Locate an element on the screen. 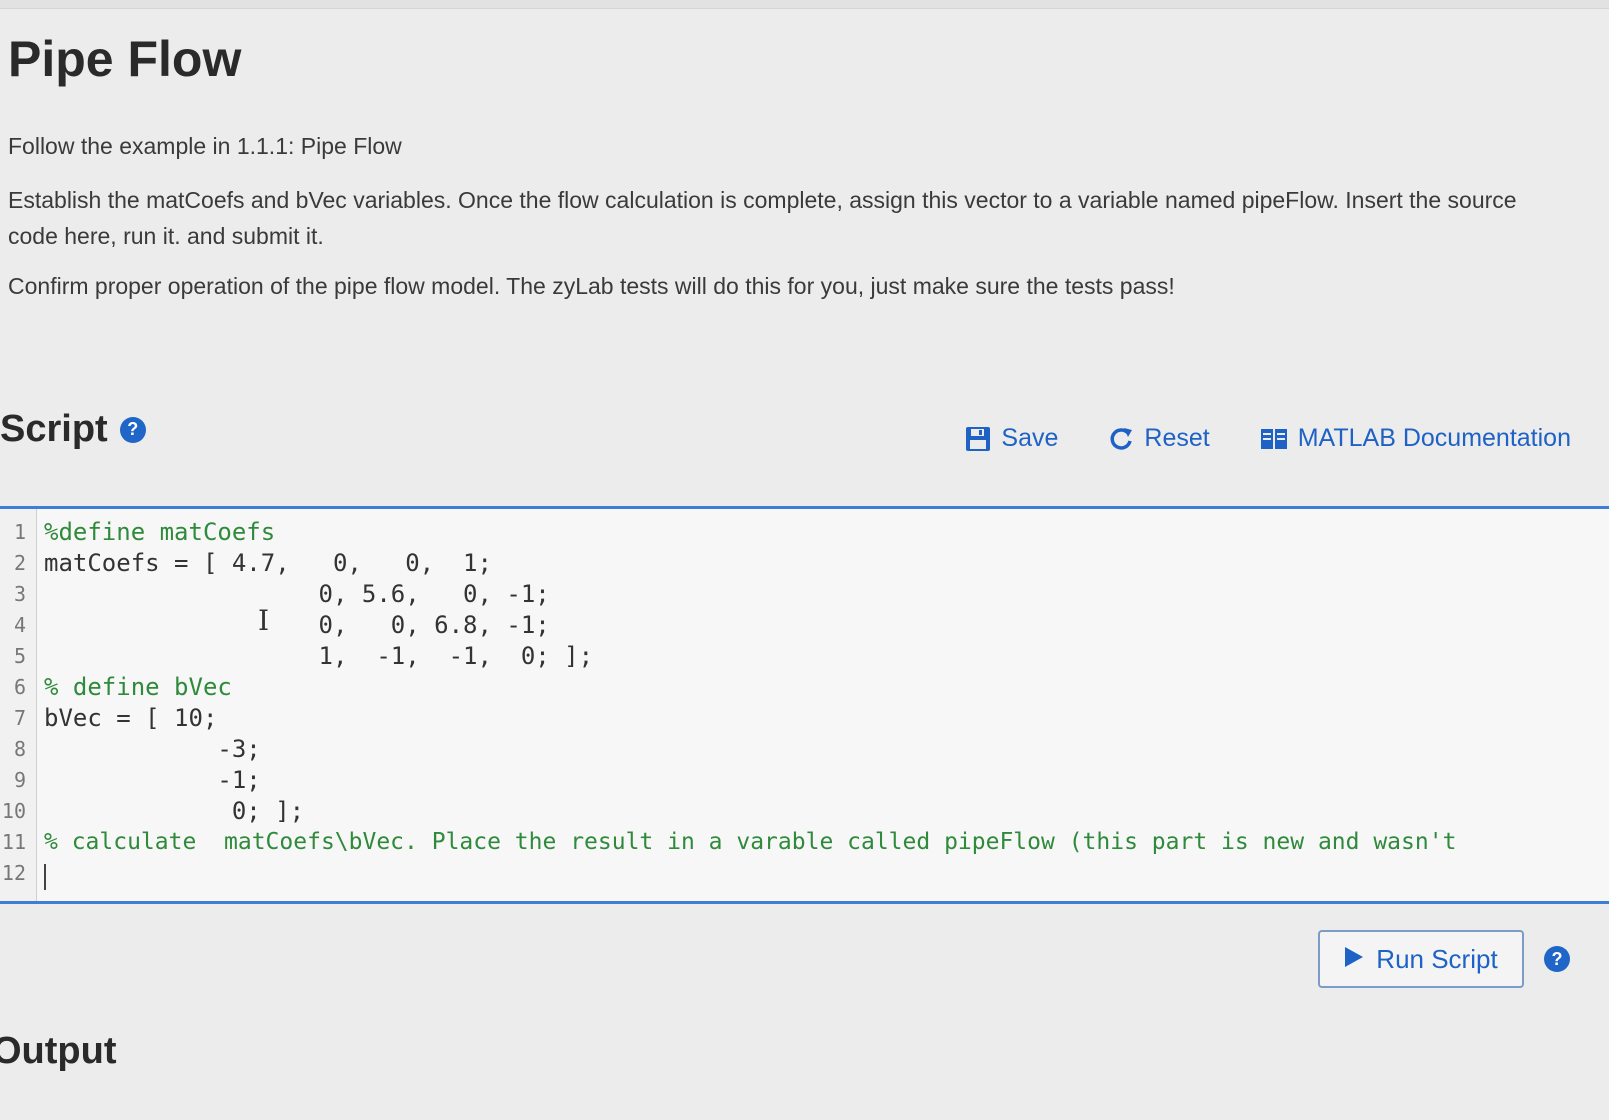  line-number: 7 is located at coordinates (19, 718).